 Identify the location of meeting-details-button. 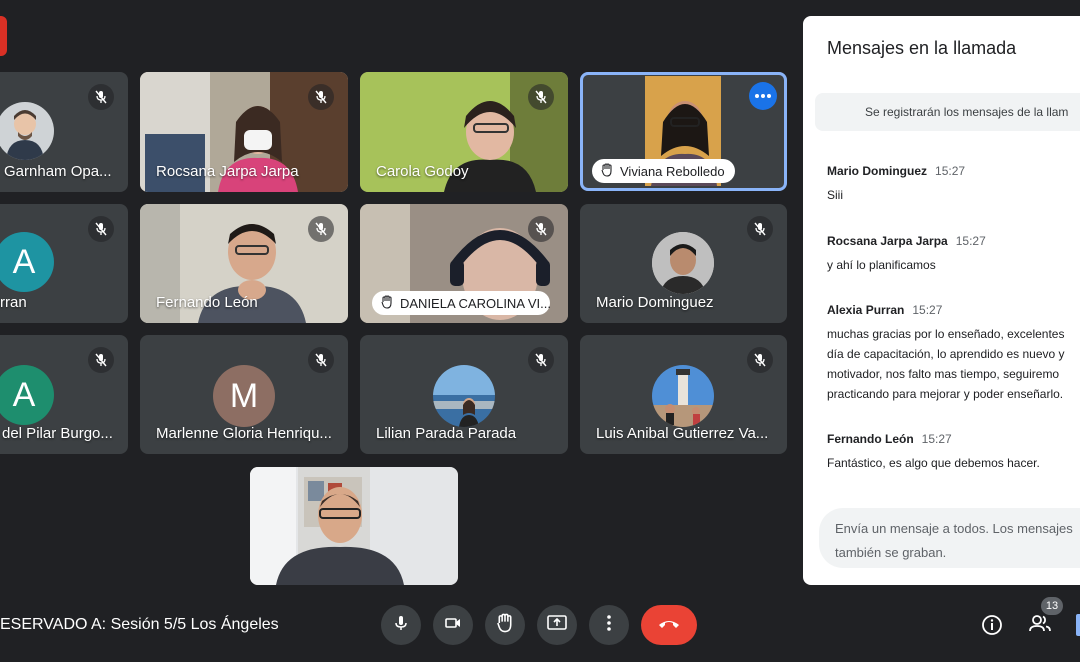
(993, 626).